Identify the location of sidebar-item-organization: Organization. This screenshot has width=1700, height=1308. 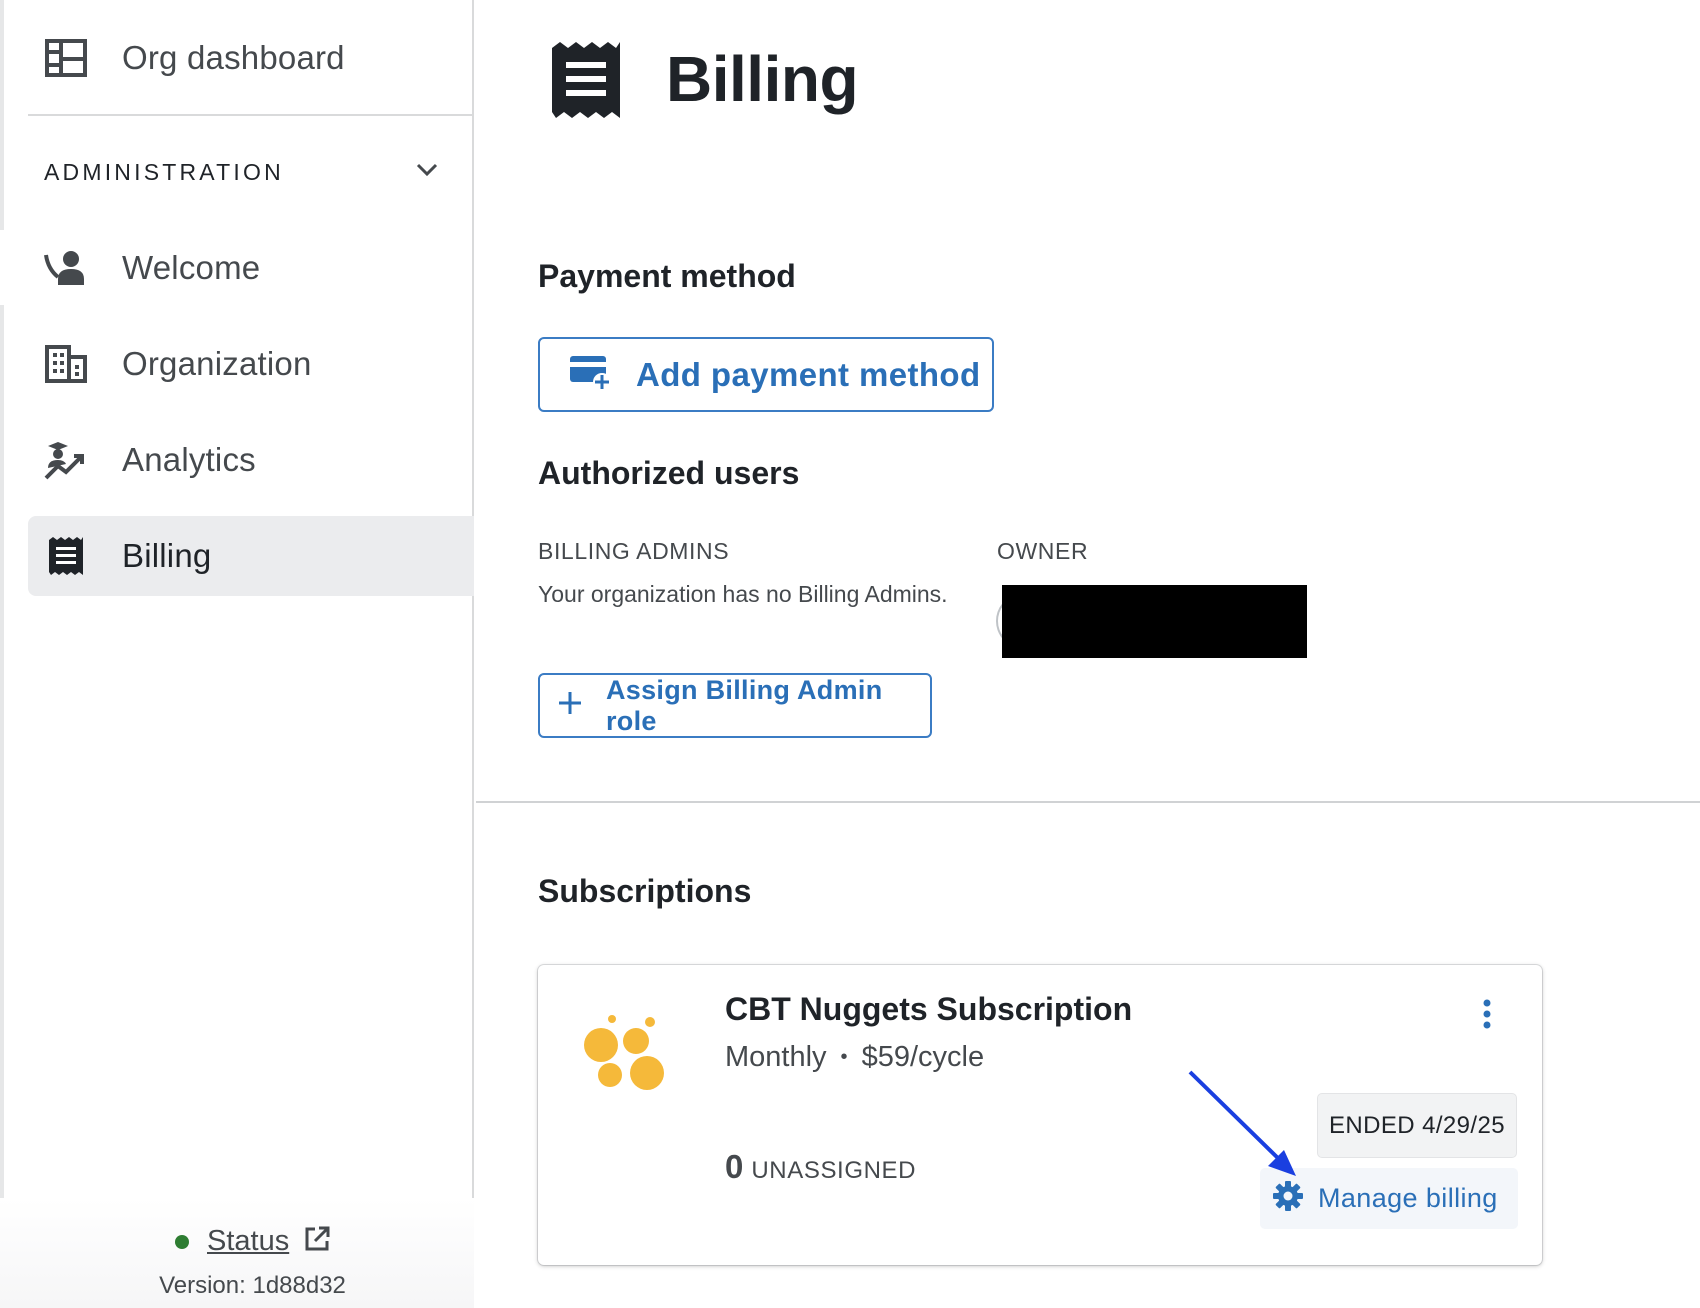
(251, 364).